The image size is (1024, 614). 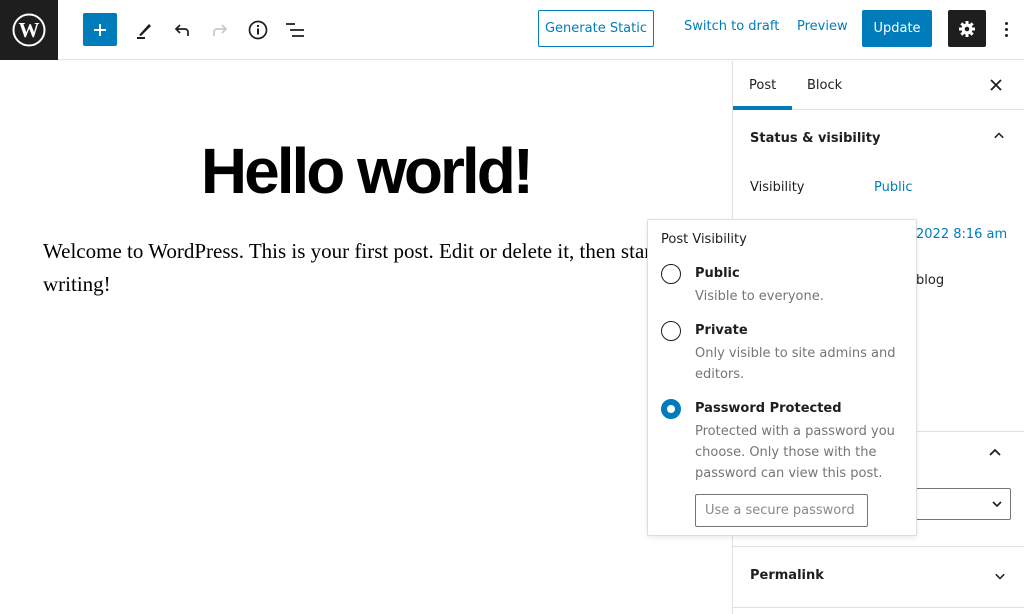 I want to click on preview-button: Preview, so click(x=822, y=26).